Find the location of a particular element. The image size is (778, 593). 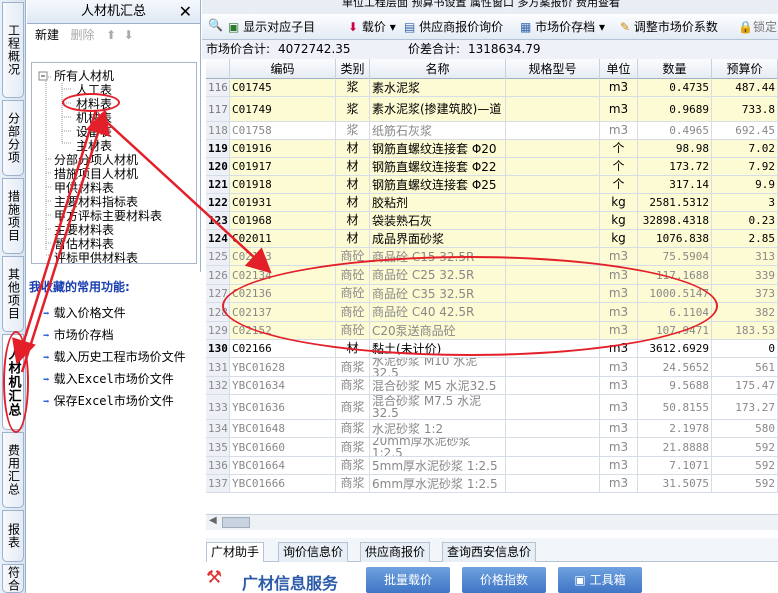

arrow-to-material-table is located at coordinates (65, 241).